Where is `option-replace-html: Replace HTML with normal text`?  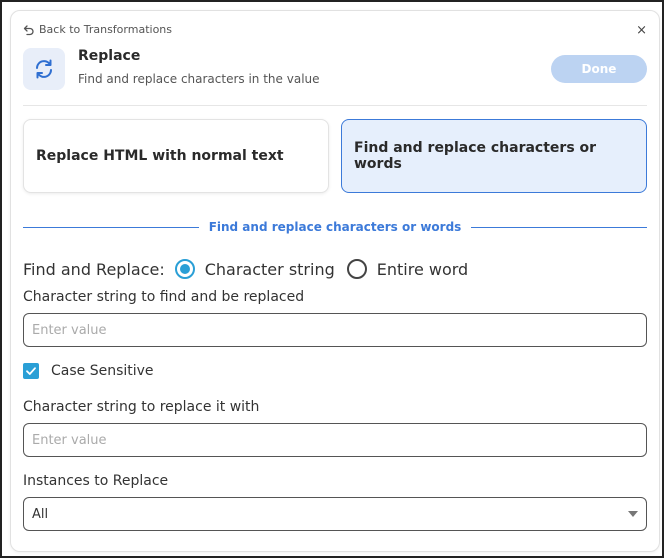 option-replace-html: Replace HTML with normal text is located at coordinates (176, 156).